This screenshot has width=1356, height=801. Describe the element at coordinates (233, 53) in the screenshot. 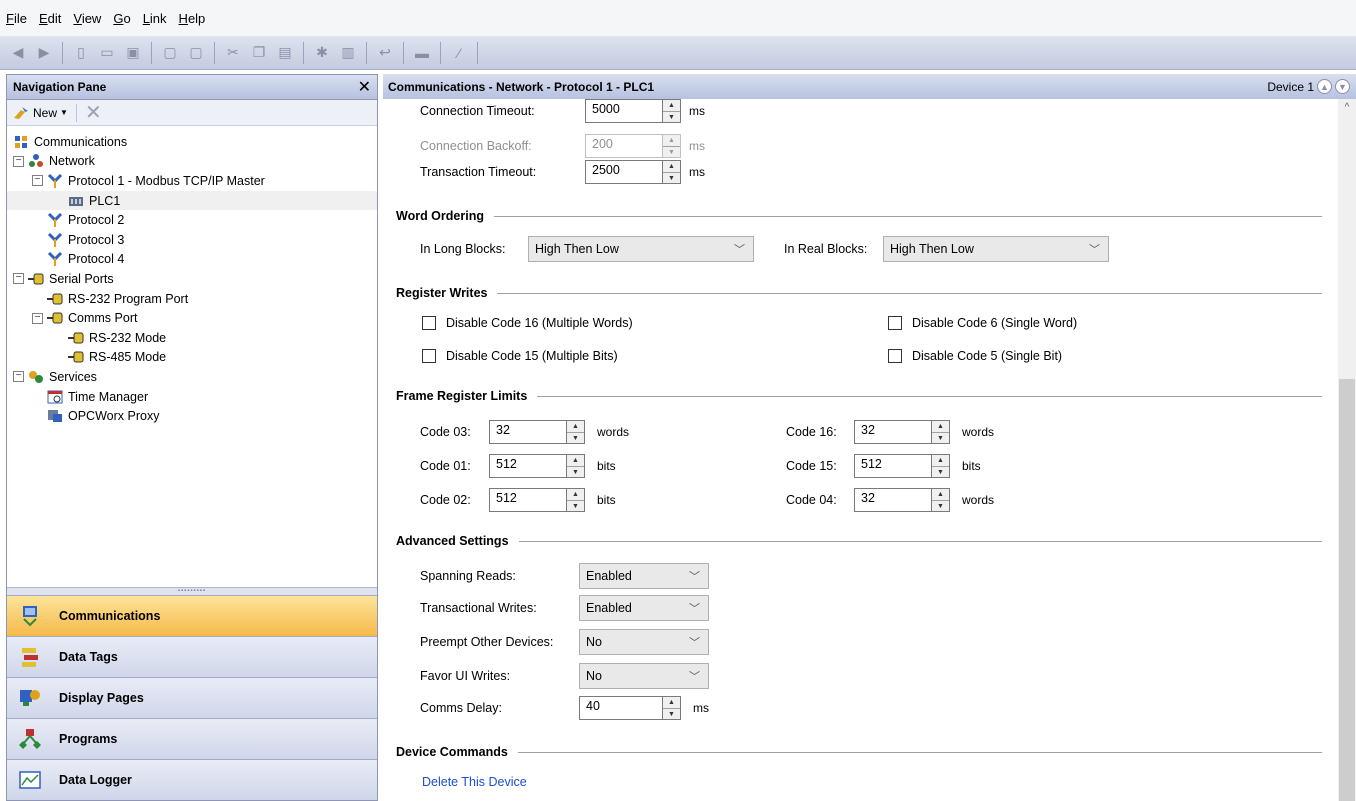

I see `cut-icon: ✂` at that location.